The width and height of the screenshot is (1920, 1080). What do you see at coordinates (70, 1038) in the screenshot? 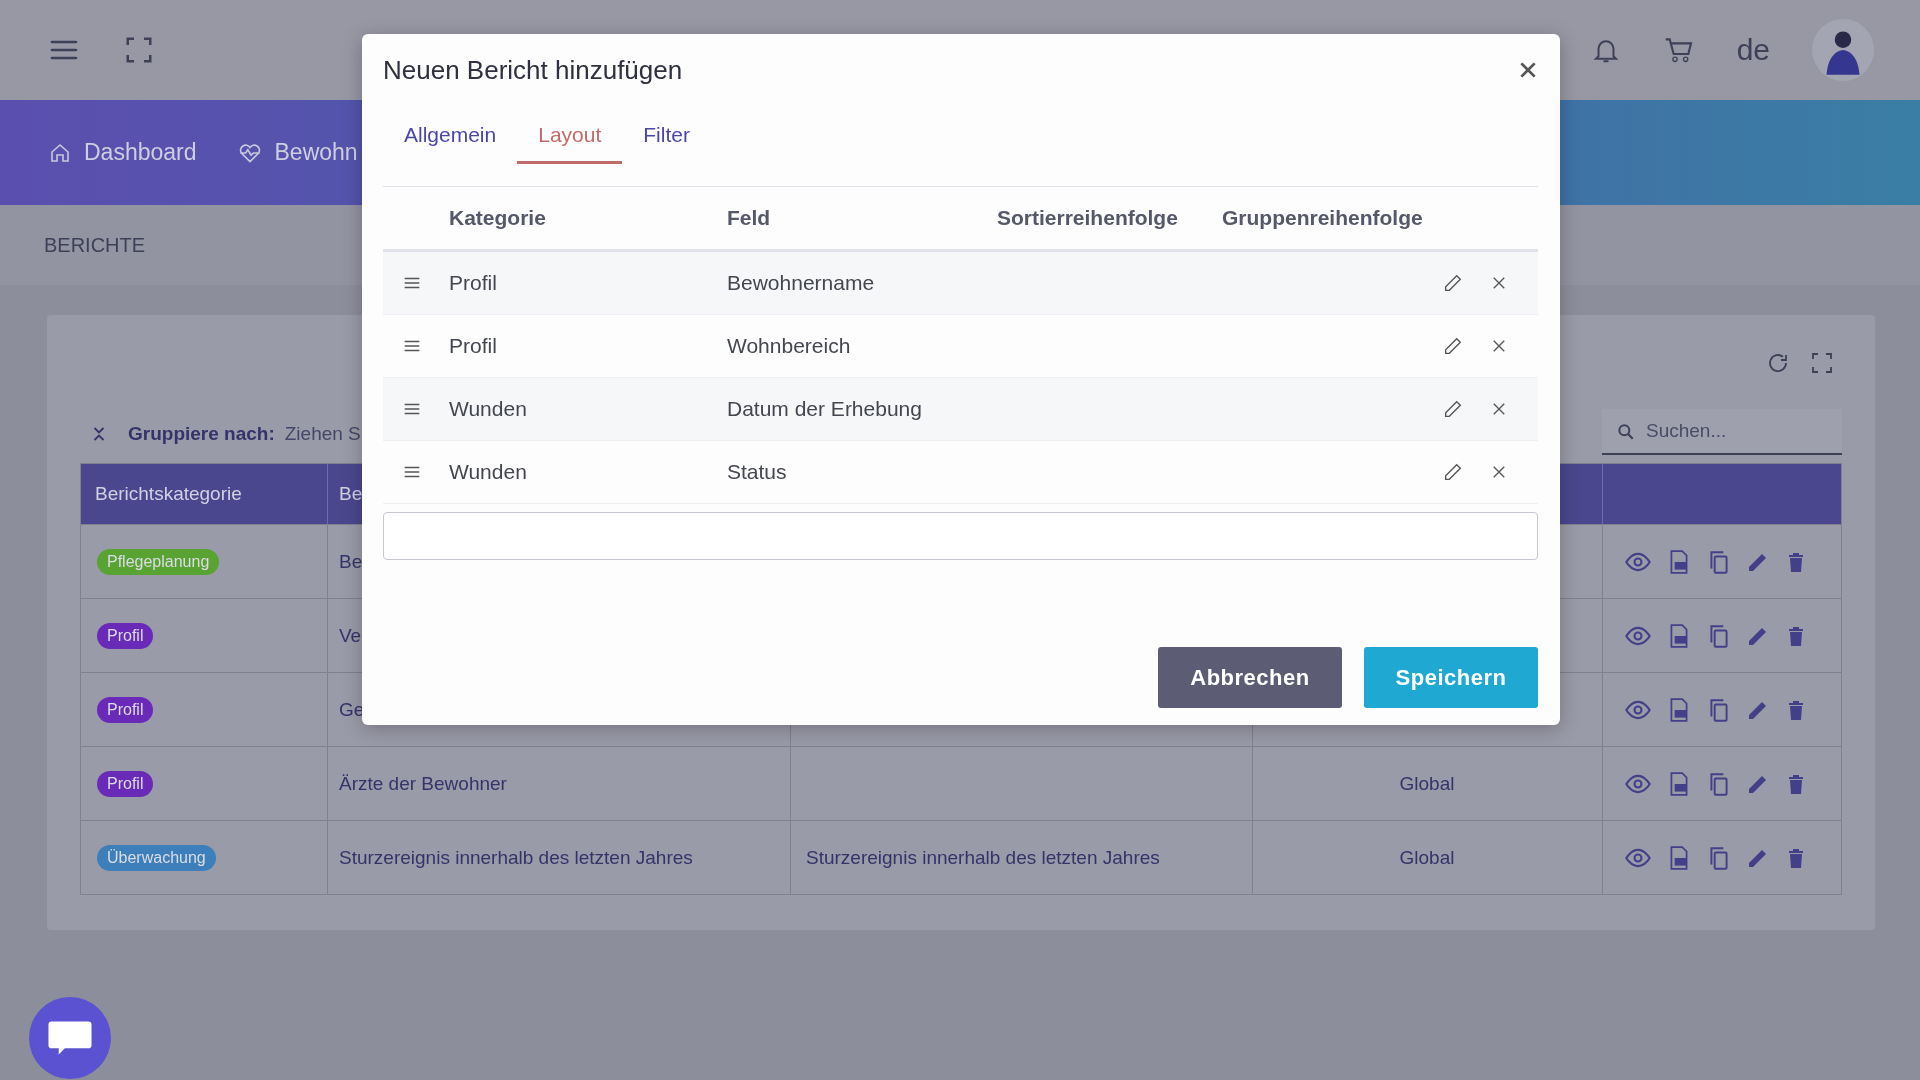
I see `chat-button` at bounding box center [70, 1038].